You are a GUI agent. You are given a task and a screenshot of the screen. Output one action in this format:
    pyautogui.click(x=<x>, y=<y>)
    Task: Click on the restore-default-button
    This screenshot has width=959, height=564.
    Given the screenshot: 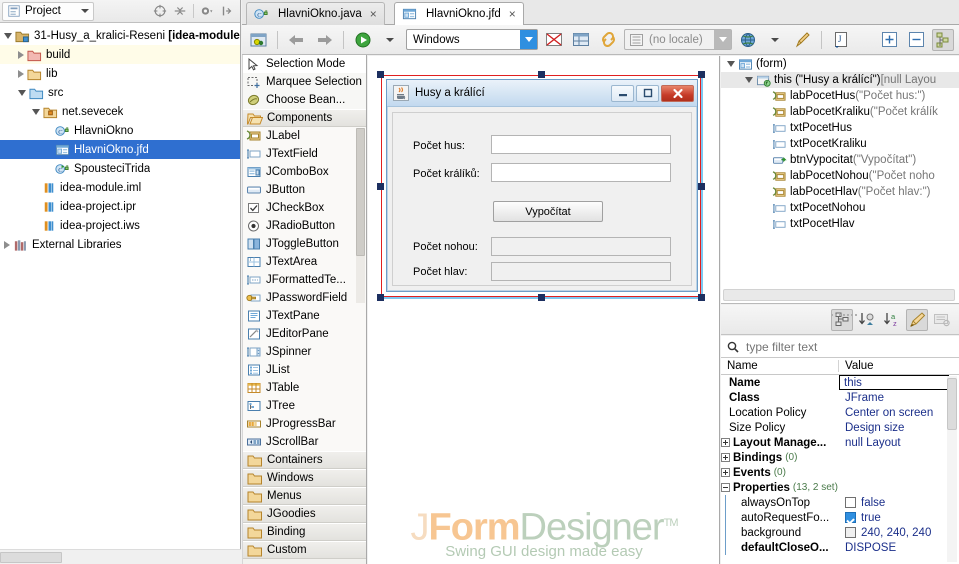 What is the action you would take?
    pyautogui.click(x=917, y=319)
    